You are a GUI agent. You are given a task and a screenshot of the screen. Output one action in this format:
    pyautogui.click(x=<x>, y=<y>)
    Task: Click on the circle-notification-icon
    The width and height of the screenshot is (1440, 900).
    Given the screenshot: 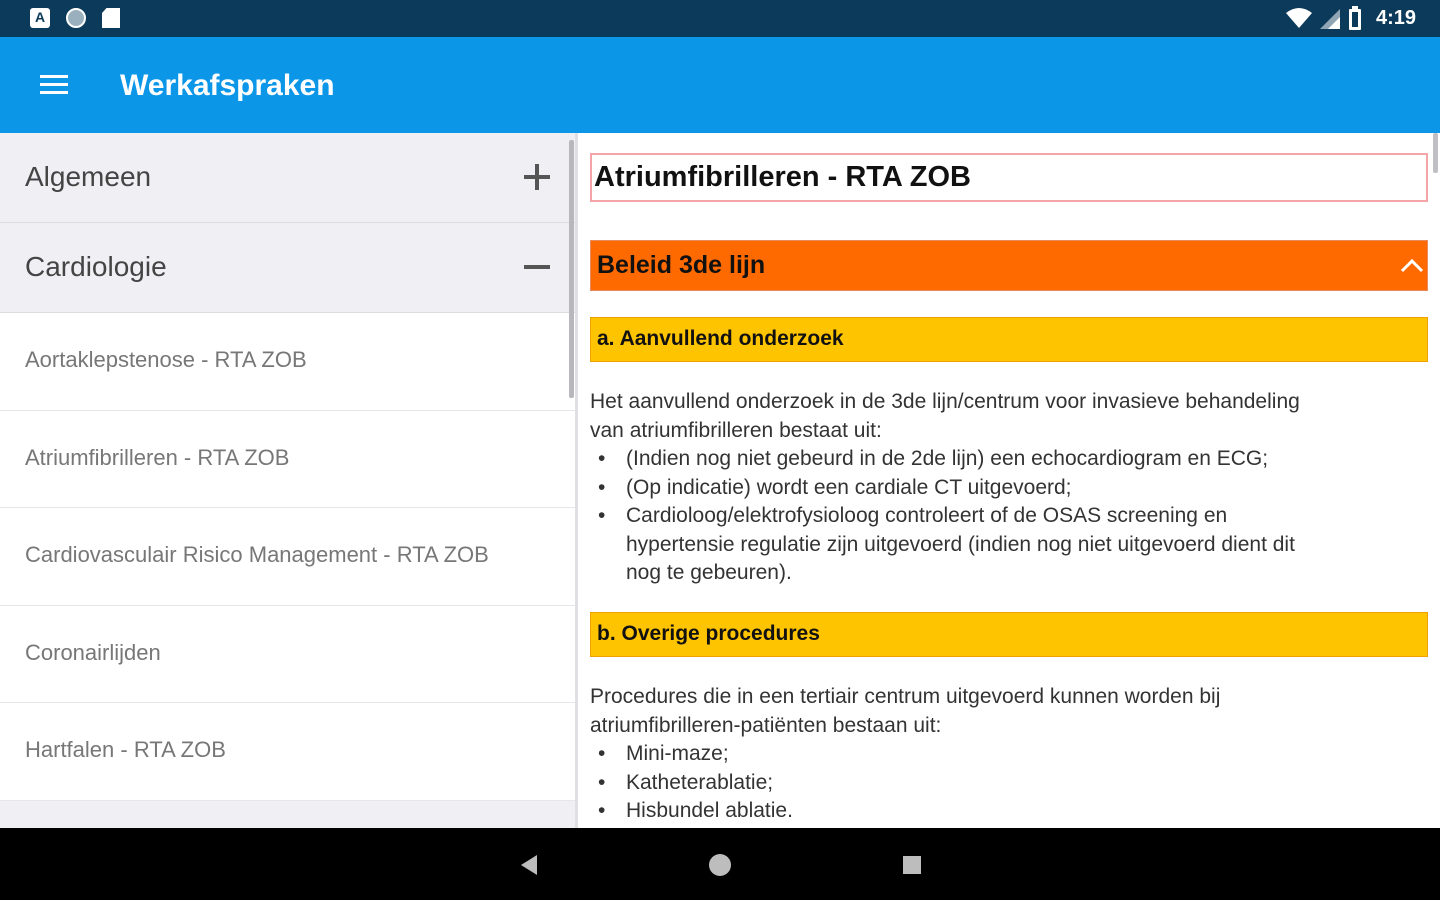 What is the action you would take?
    pyautogui.click(x=76, y=18)
    